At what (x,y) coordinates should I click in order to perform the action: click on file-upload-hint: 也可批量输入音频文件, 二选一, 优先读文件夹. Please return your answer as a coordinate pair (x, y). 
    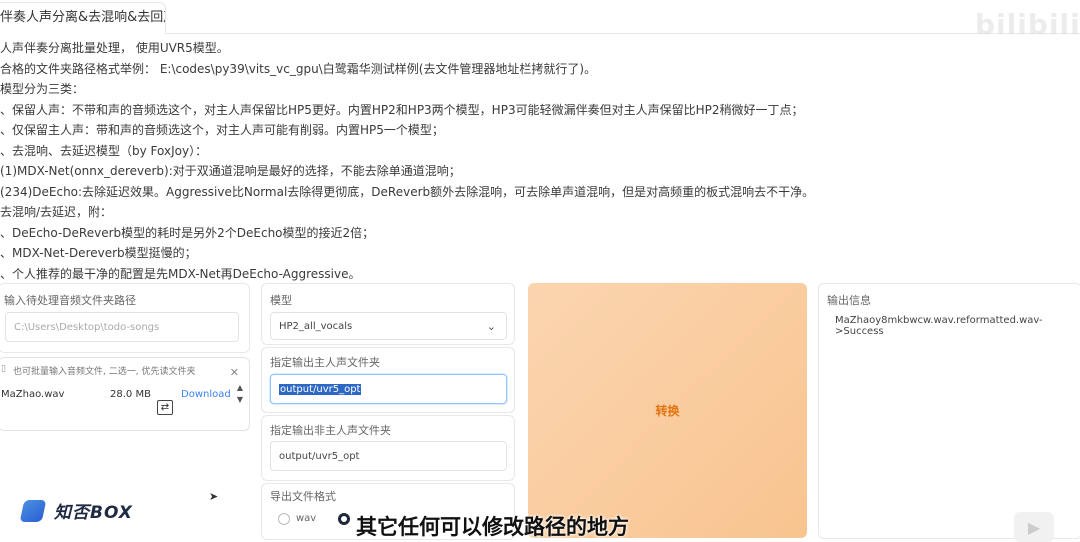
    Looking at the image, I should click on (104, 372).